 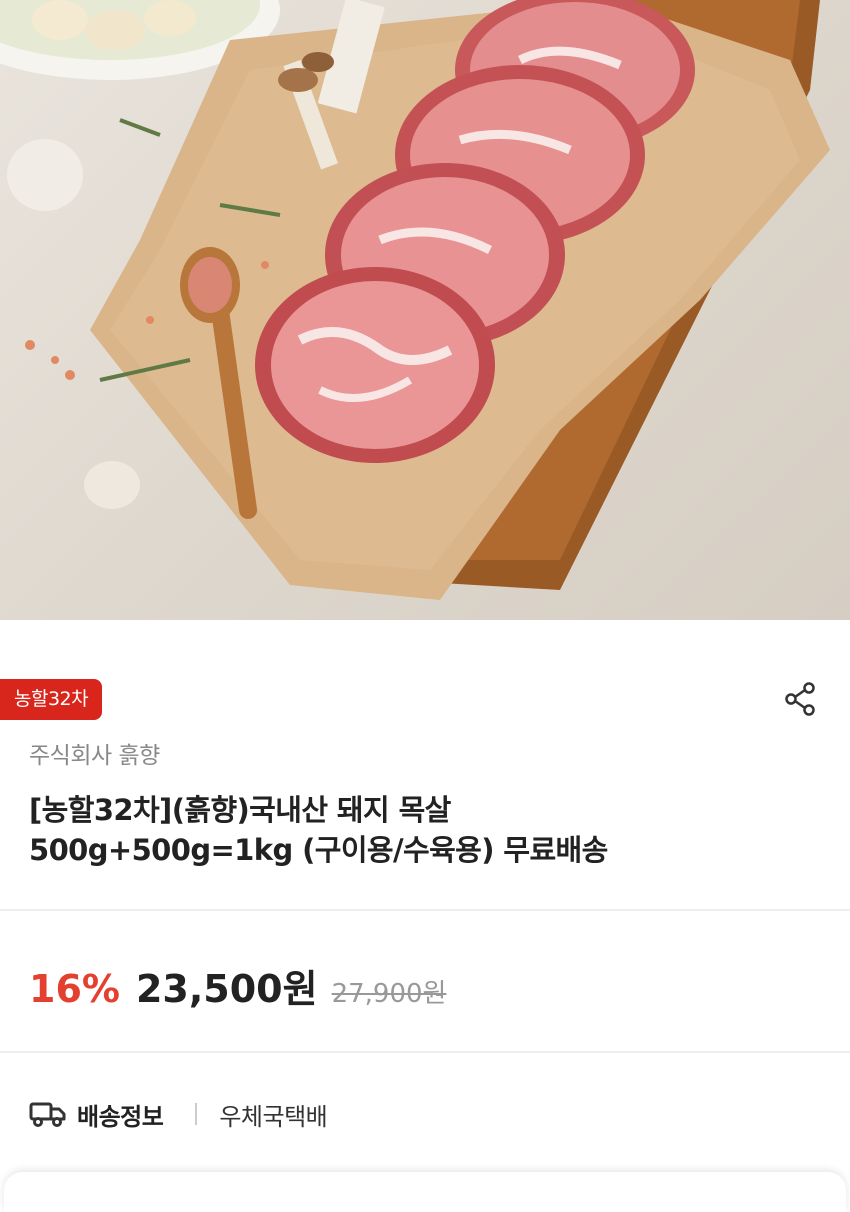 I want to click on share-button, so click(x=801, y=699).